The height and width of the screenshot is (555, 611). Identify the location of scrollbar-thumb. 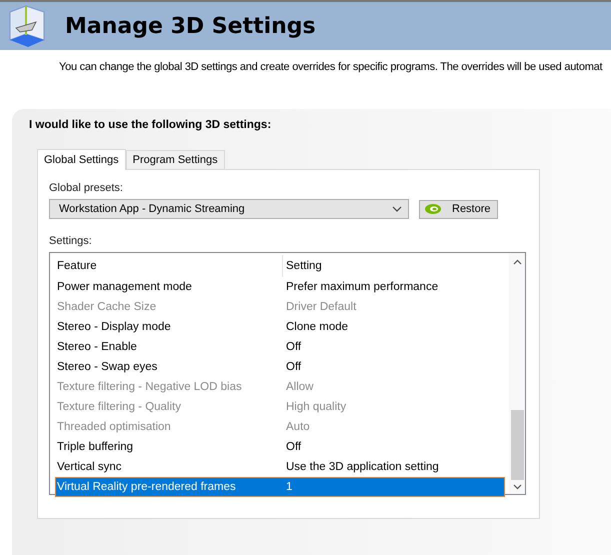
(517, 445).